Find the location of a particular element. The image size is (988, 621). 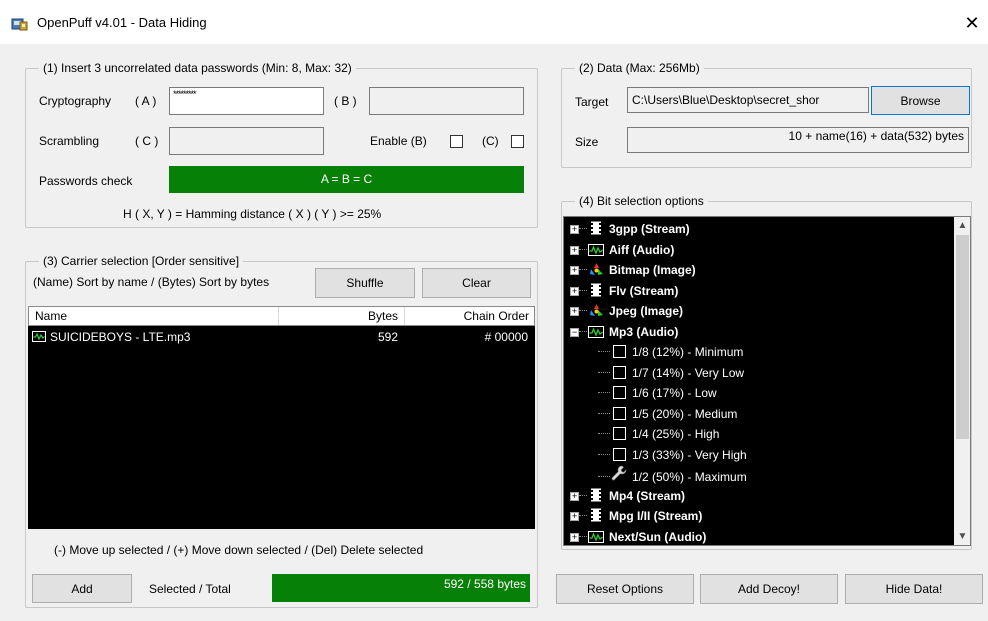

tree-item-label: Next/Sun (Audio) is located at coordinates (658, 537).